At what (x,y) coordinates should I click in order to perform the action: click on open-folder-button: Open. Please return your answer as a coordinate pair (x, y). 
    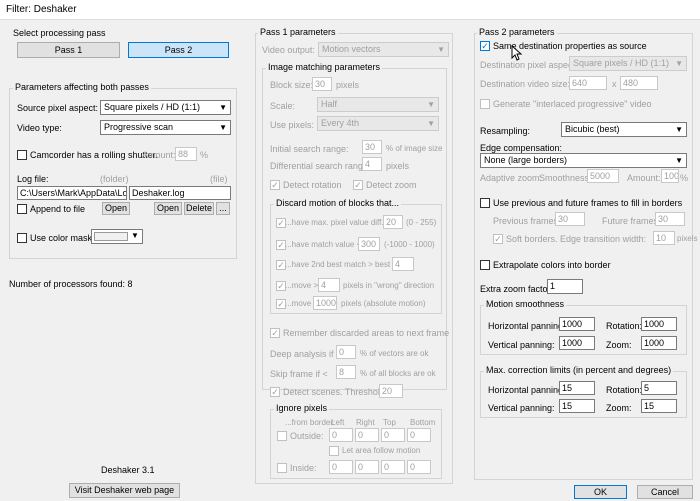
    Looking at the image, I should click on (116, 208).